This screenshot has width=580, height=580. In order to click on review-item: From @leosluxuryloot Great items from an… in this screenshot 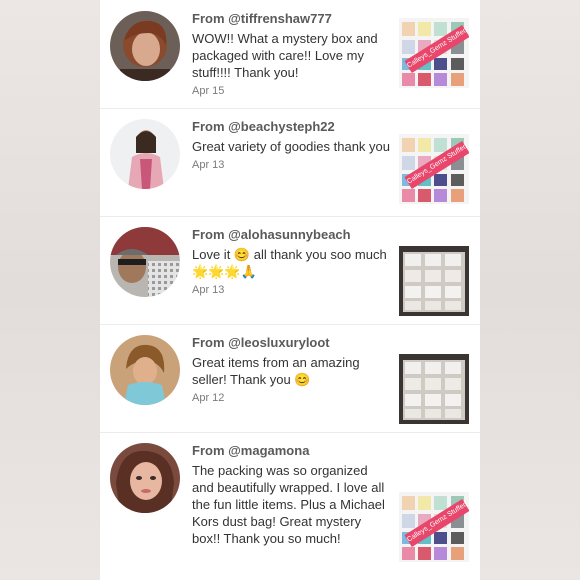, I will do `click(290, 378)`.